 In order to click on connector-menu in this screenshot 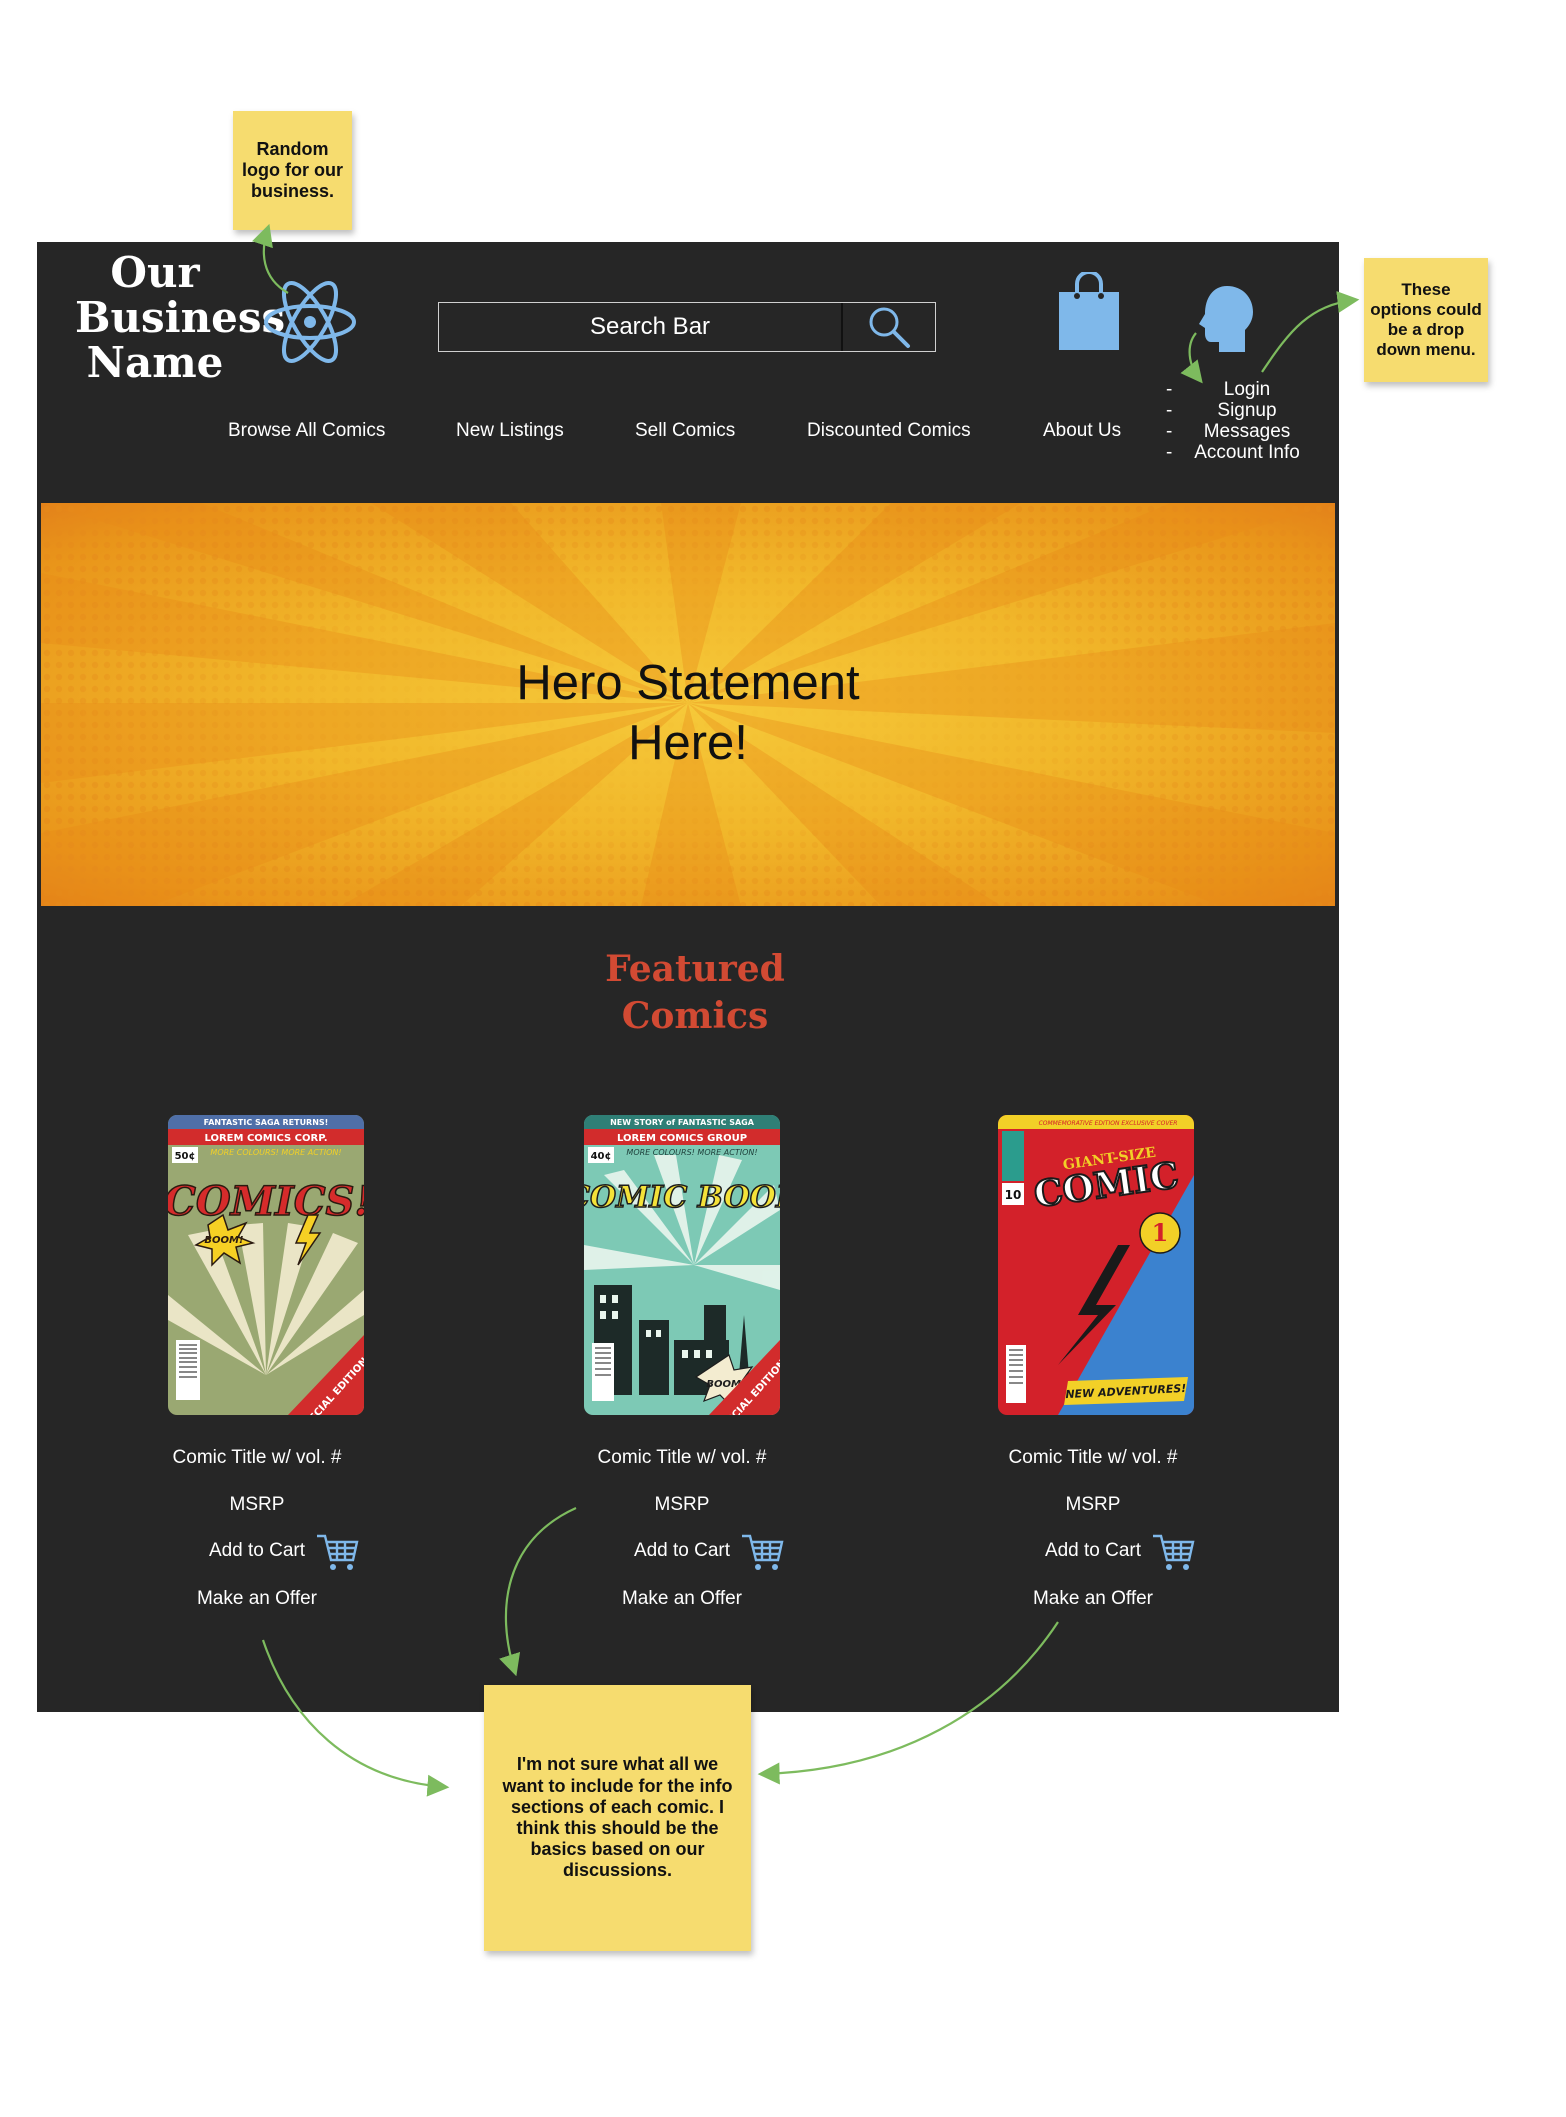, I will do `click(1310, 332)`.